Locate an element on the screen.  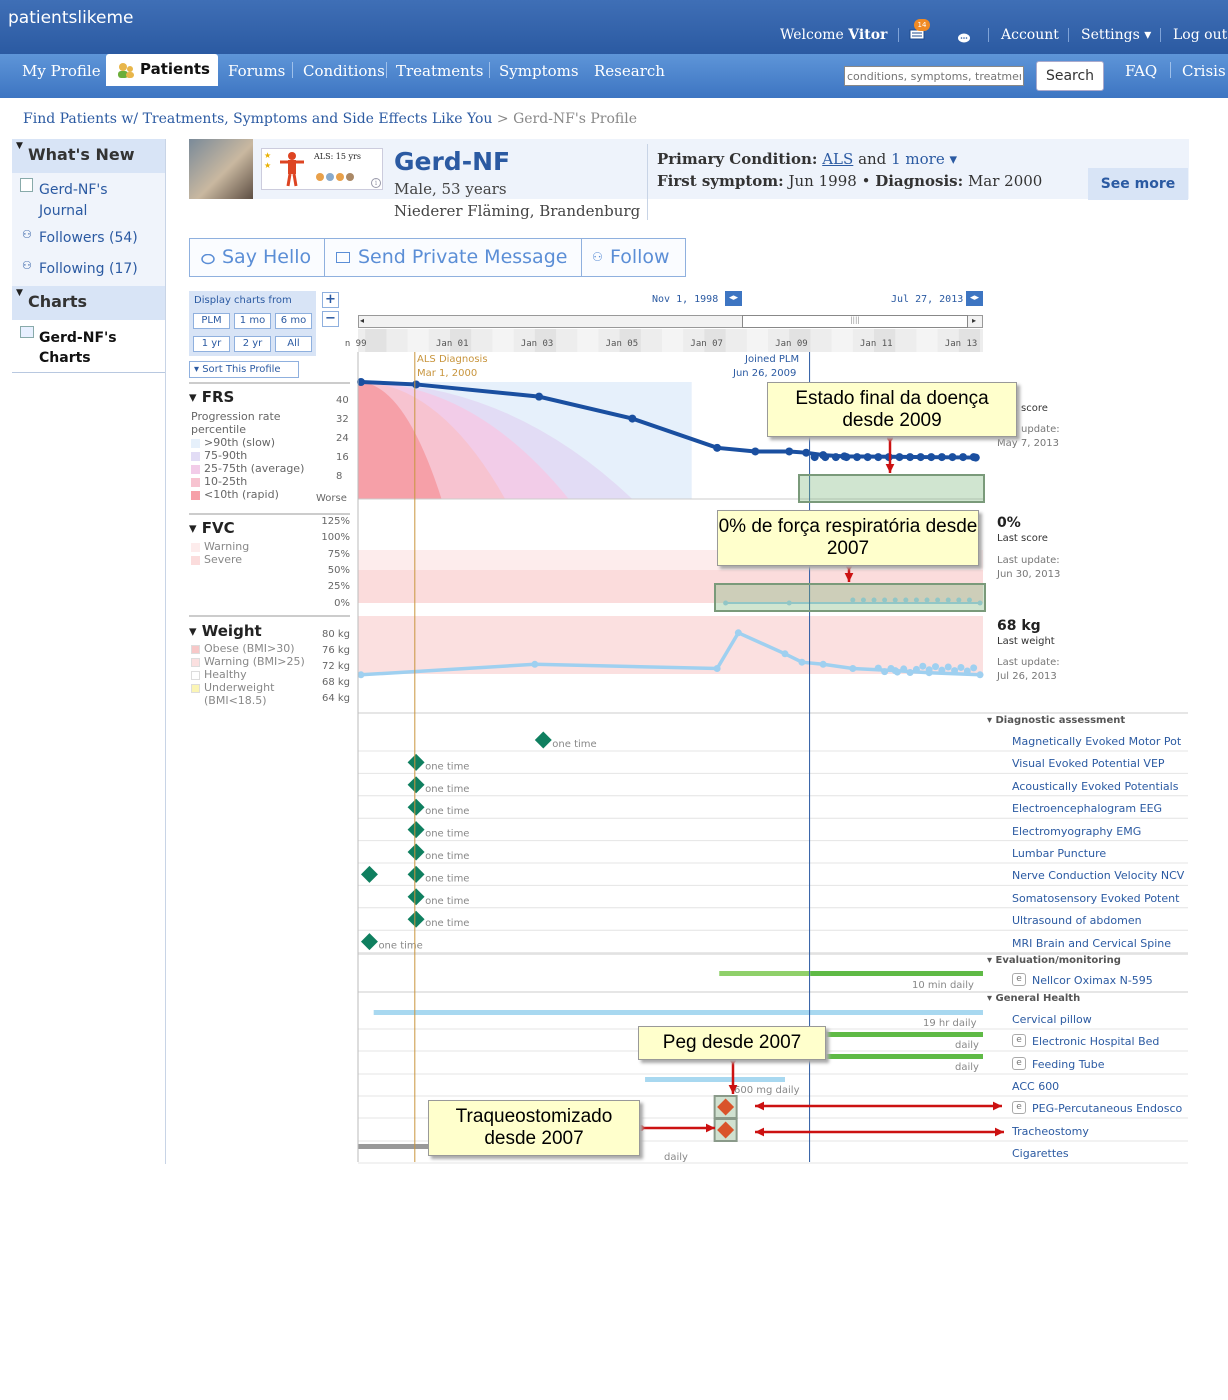
frs-legend-label: 75-90th is located at coordinates (226, 455).